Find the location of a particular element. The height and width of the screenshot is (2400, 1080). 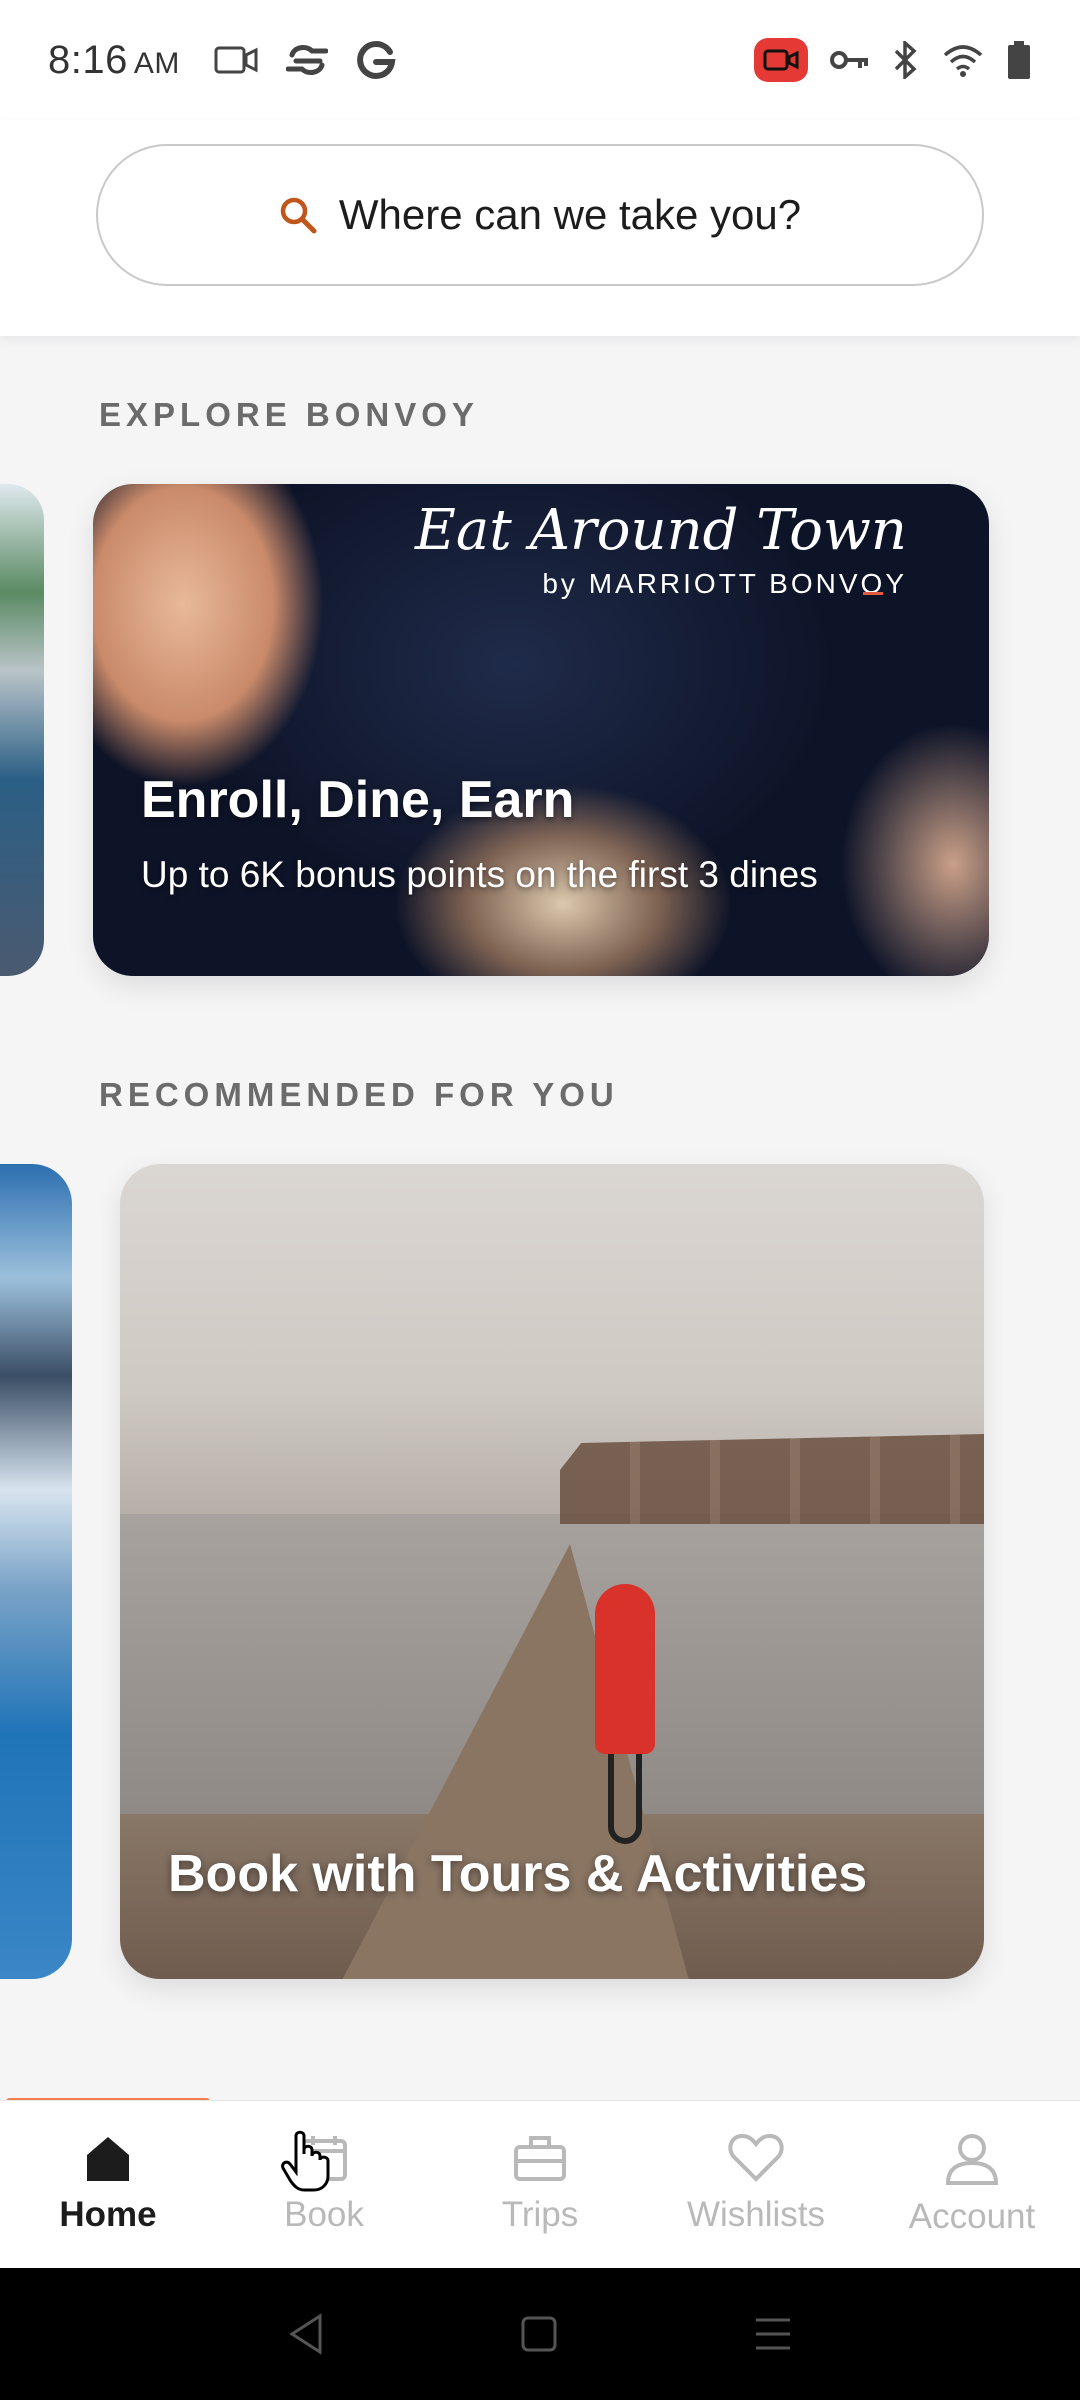

person-icon is located at coordinates (972, 2159).